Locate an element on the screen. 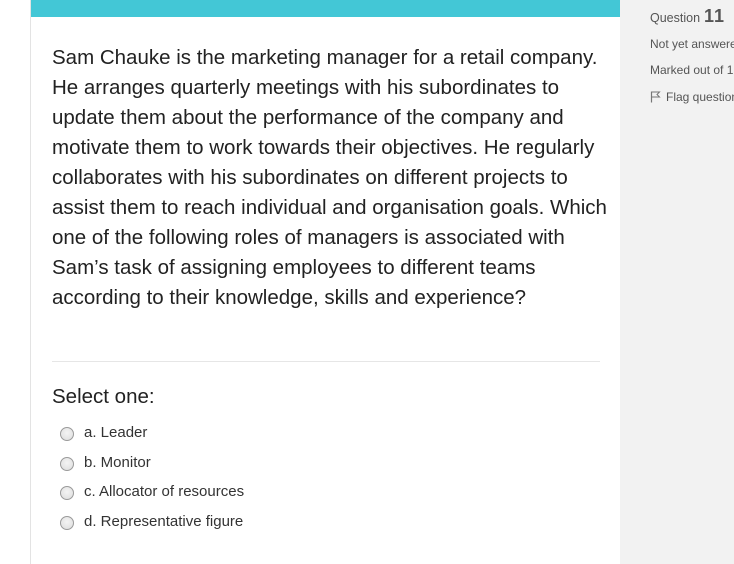  divider is located at coordinates (326, 361).